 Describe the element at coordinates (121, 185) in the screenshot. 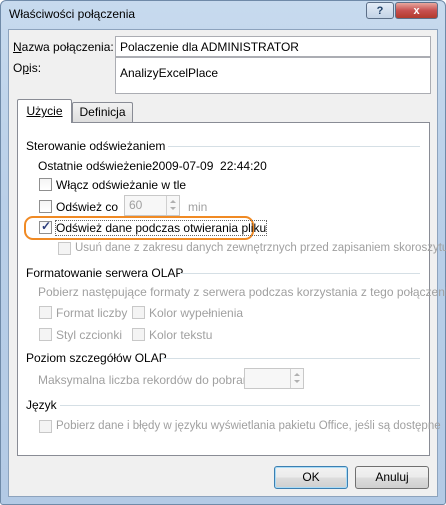

I see `background-refresh-label: Włącz odświeżanie w tle` at that location.